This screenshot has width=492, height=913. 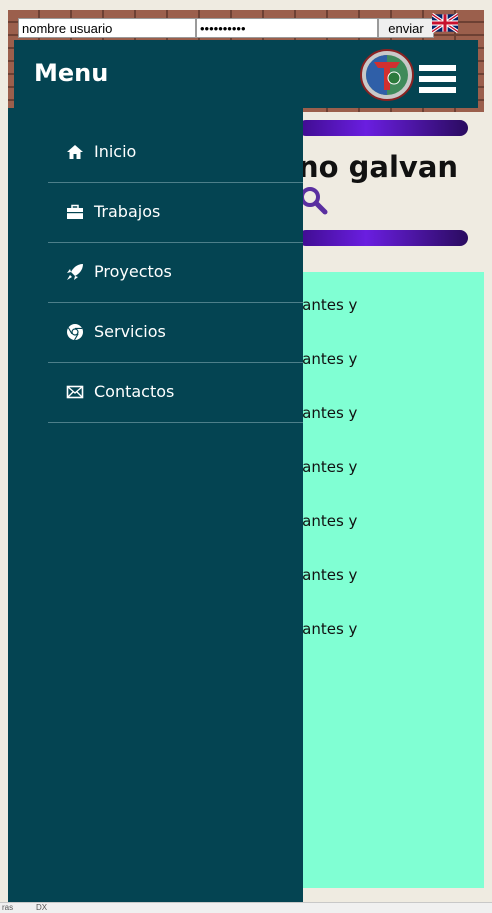 I want to click on login-form: enviar, so click(x=246, y=26).